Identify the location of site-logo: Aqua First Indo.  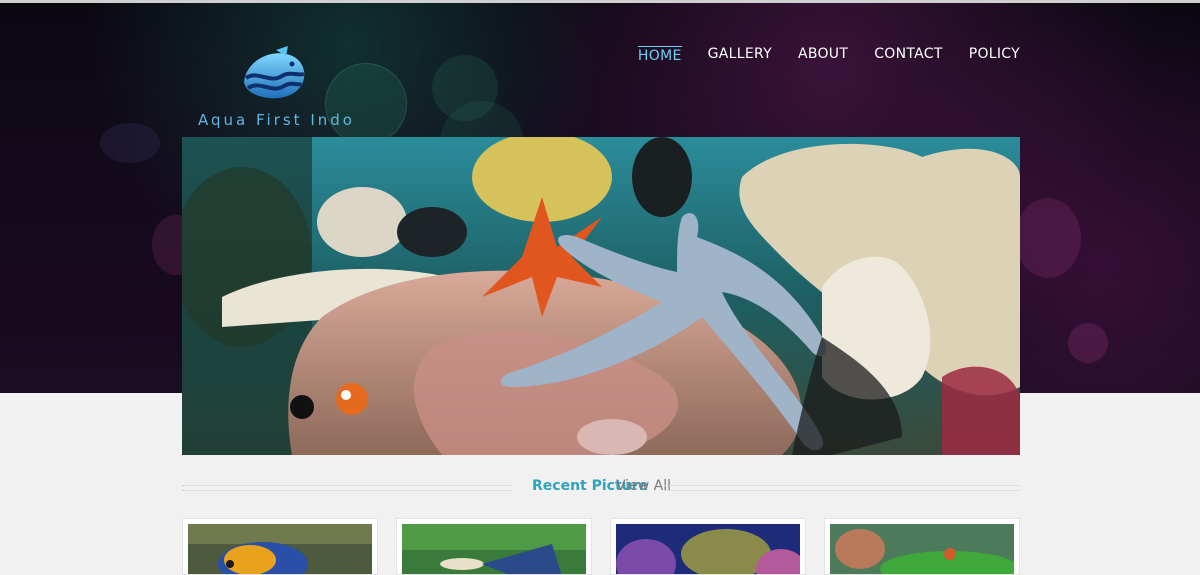
(276, 87).